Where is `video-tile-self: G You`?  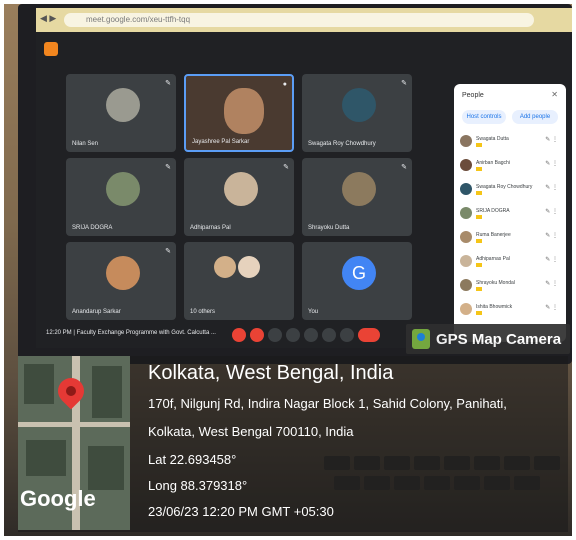
video-tile-self: G You is located at coordinates (357, 281).